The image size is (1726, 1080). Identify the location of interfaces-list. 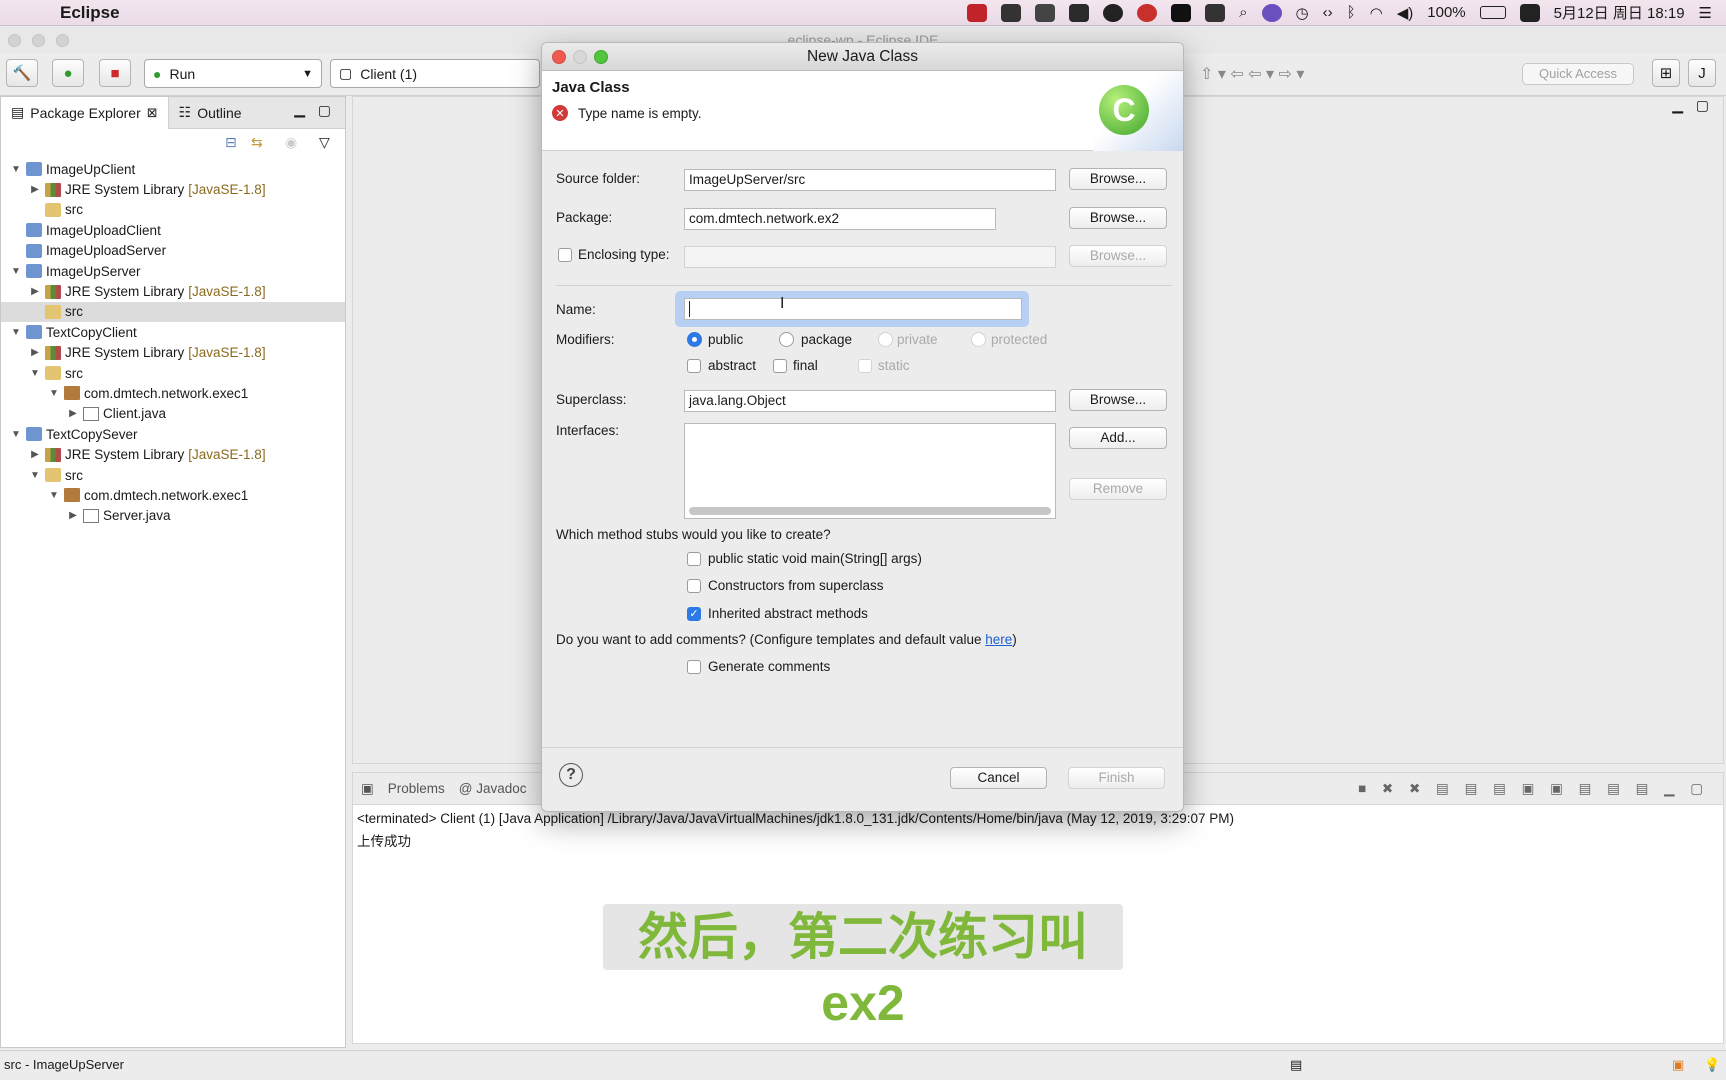
(870, 471).